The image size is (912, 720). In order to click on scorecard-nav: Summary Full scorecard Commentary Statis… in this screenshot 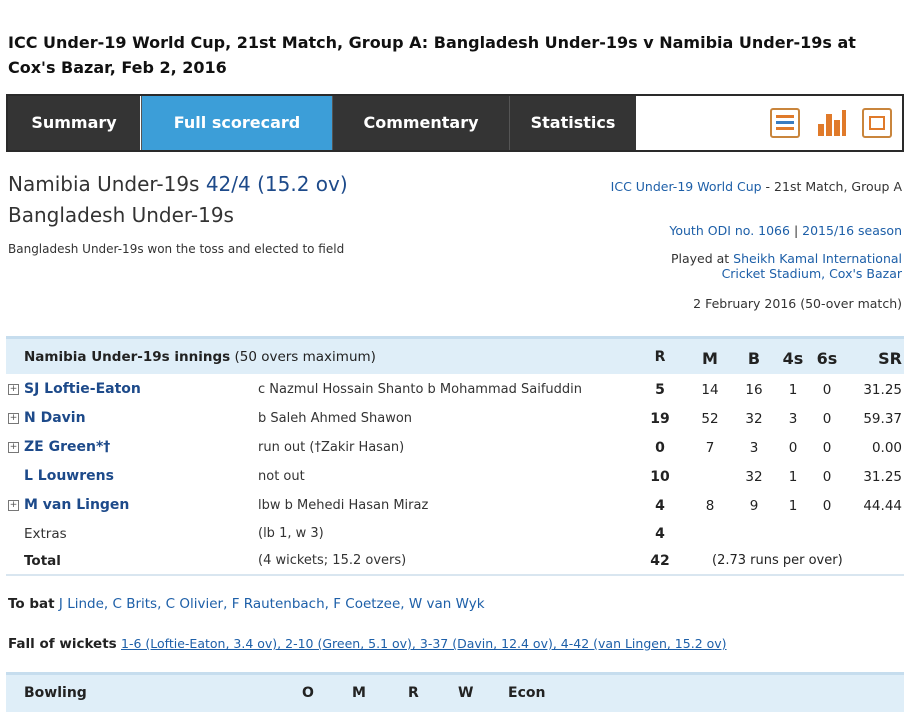, I will do `click(455, 123)`.